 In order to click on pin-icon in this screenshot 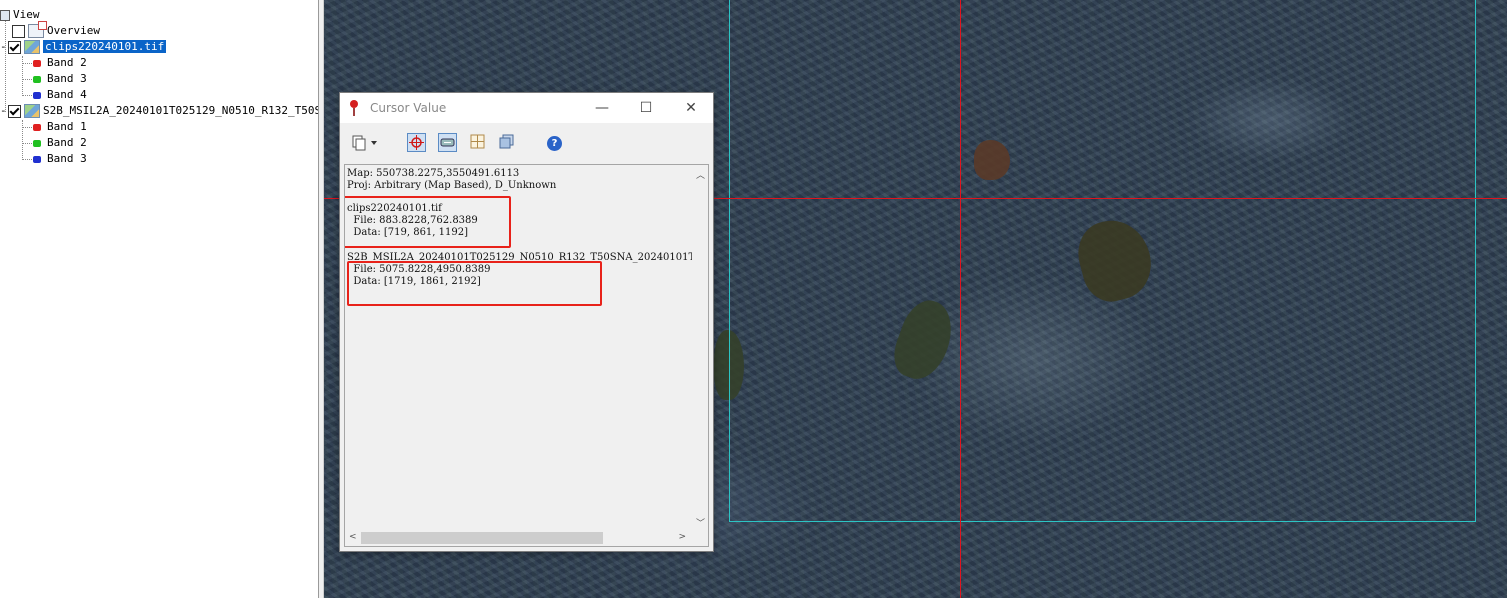, I will do `click(354, 108)`.